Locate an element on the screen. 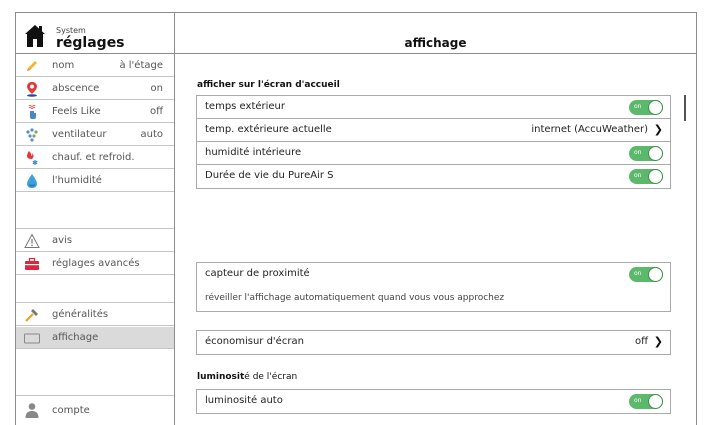 This screenshot has width=710, height=425. sidebar-item-label: chauf. et refroid. is located at coordinates (93, 157).